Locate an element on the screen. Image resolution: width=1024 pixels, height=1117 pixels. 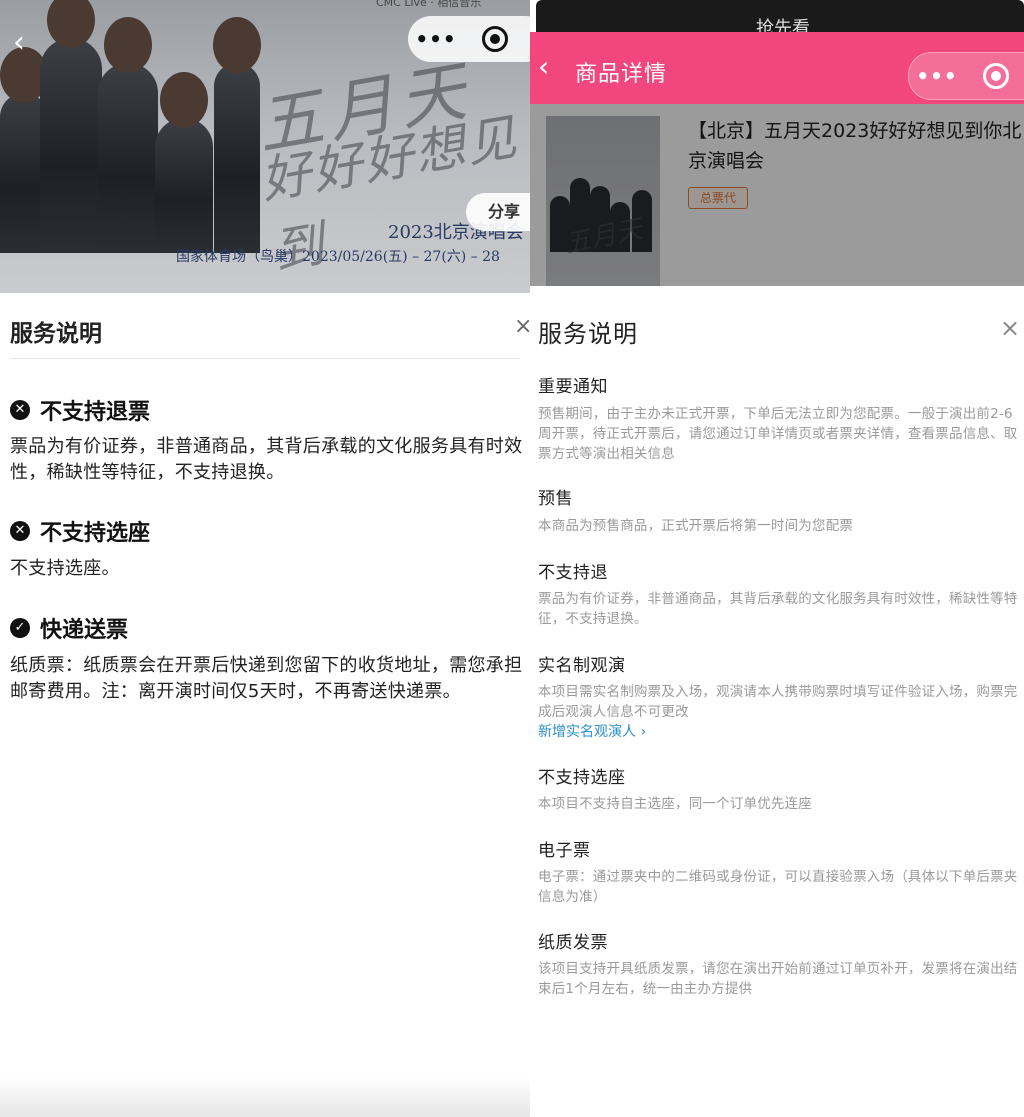
add-attendee-link: 新增实名观演人 › is located at coordinates (592, 731).